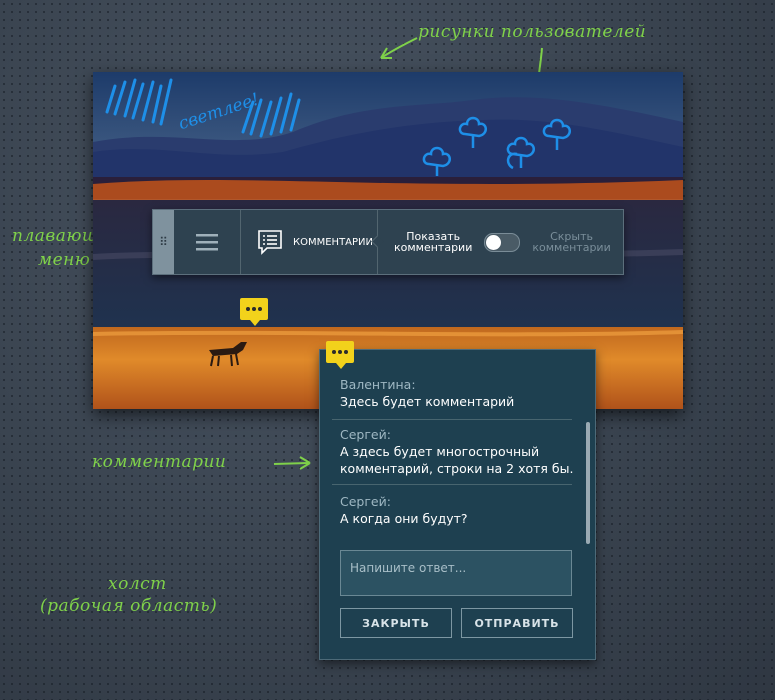  What do you see at coordinates (571, 242) in the screenshot?
I see `hide-comments-label: Скрыть комментарии` at bounding box center [571, 242].